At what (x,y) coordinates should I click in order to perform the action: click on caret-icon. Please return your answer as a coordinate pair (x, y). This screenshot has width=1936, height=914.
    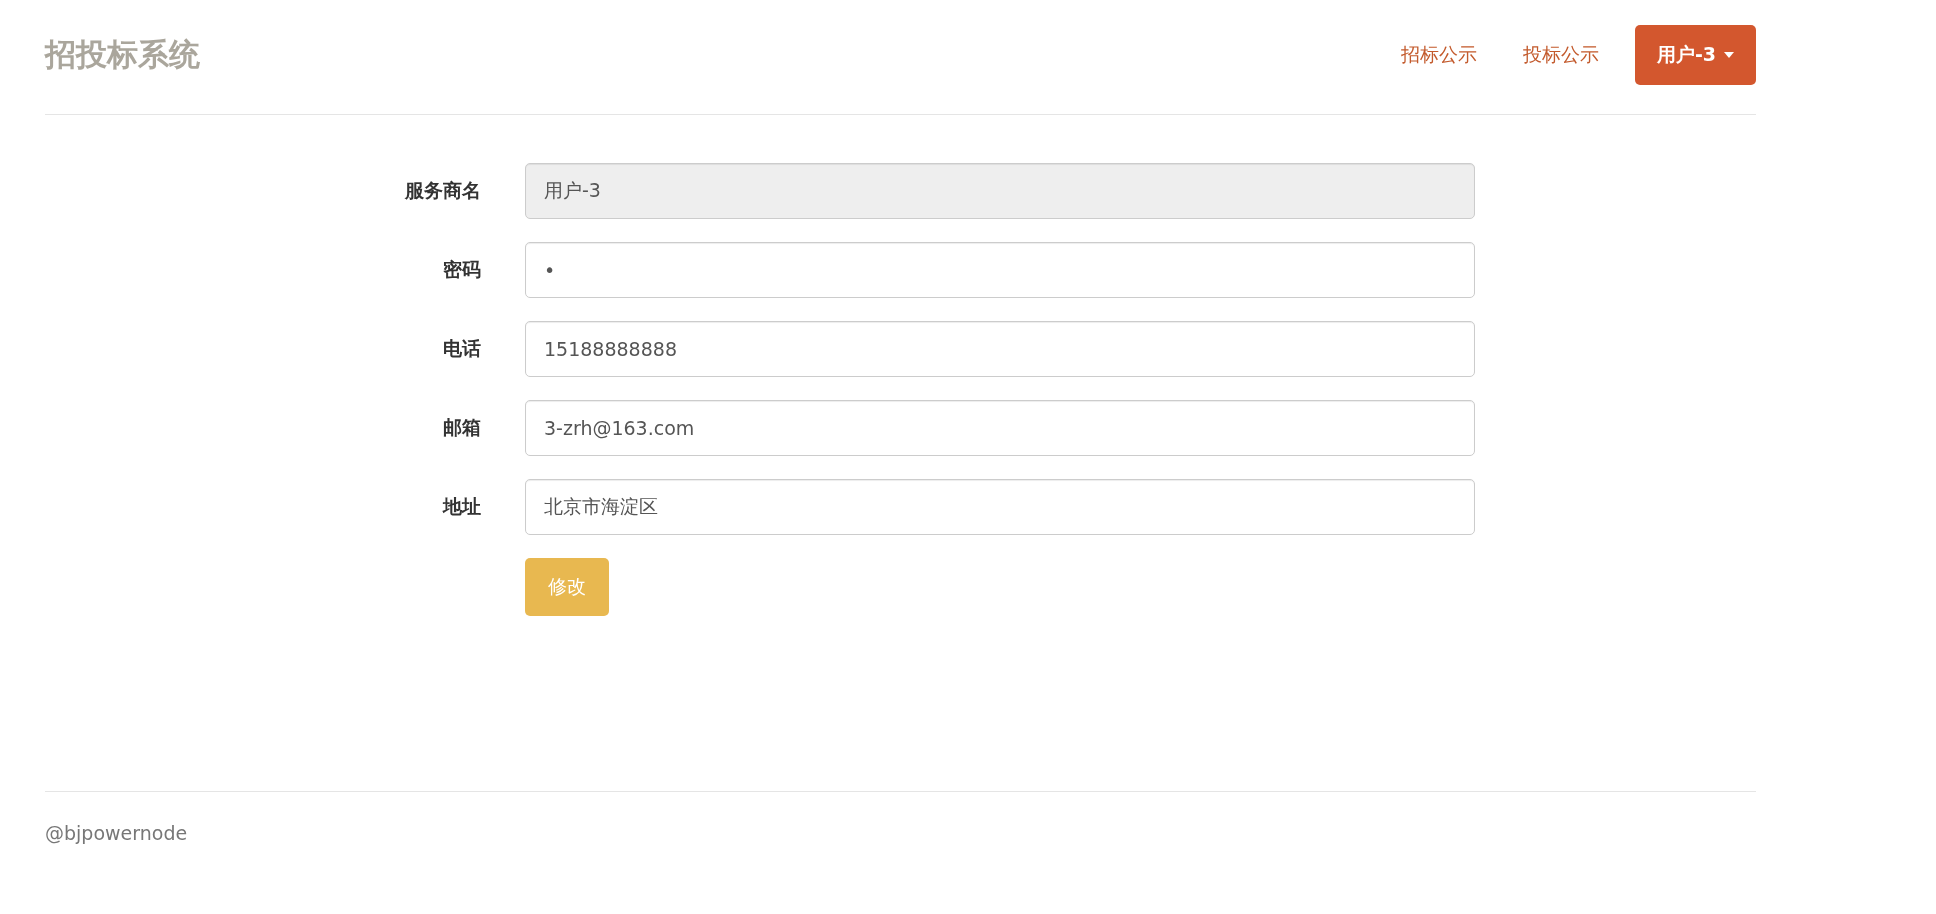
    Looking at the image, I should click on (1729, 55).